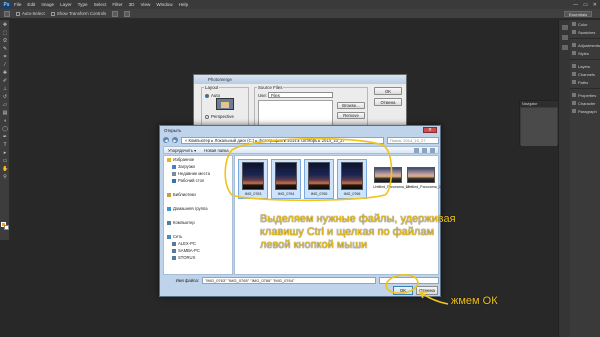  What do you see at coordinates (402, 284) in the screenshot?
I see `ok-button-circle` at bounding box center [402, 284].